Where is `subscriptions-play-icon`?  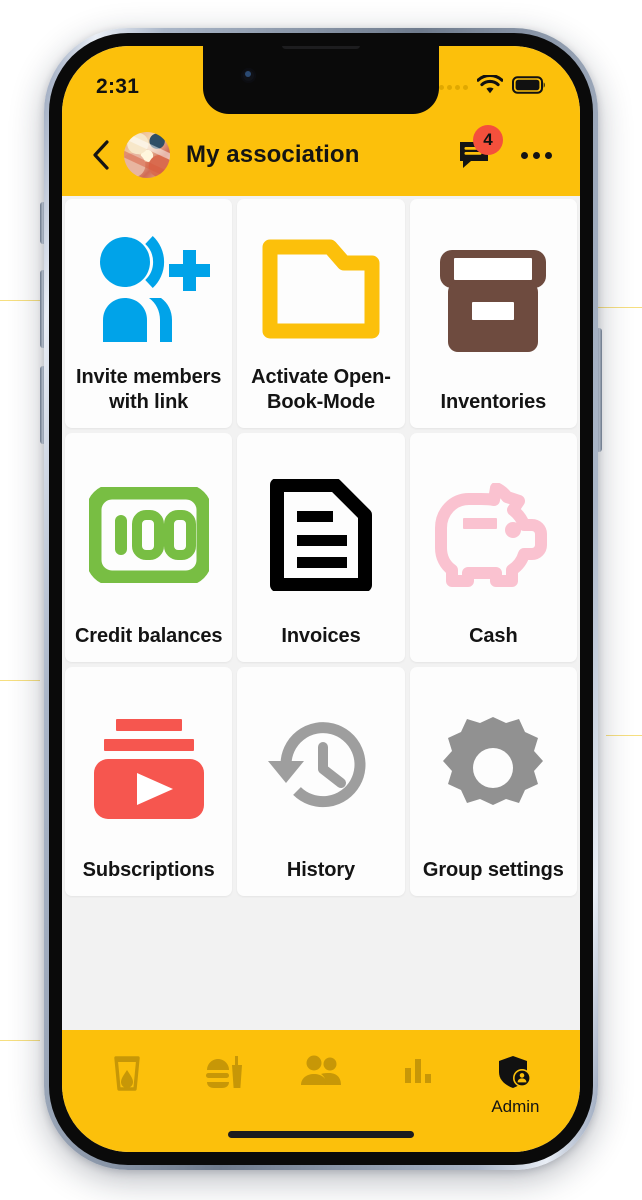 subscriptions-play-icon is located at coordinates (148, 769).